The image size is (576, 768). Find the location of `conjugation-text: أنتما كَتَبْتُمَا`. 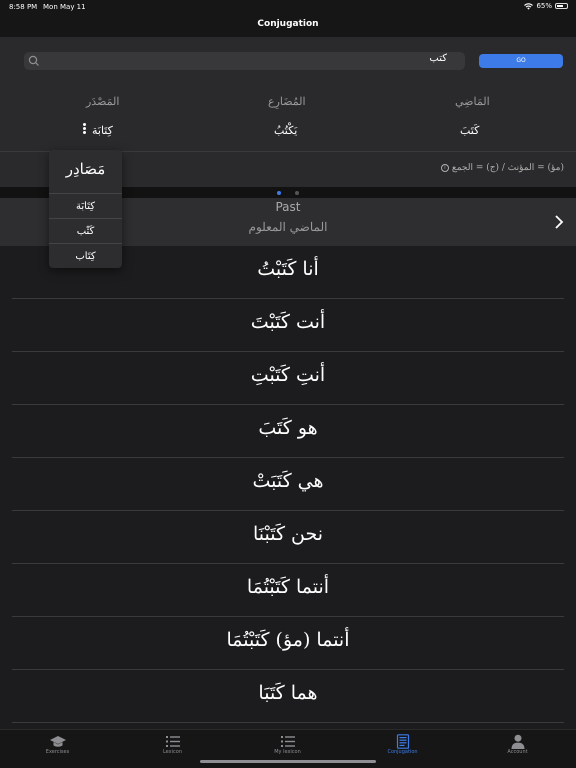

conjugation-text: أنتما كَتَبْتُمَا is located at coordinates (288, 587).